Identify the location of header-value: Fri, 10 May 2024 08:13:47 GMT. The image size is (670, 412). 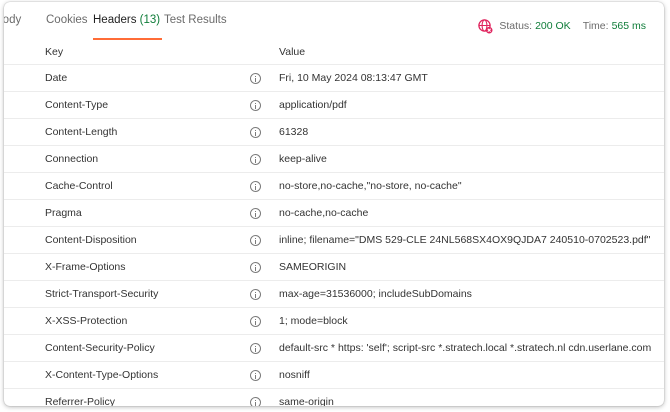
(471, 78).